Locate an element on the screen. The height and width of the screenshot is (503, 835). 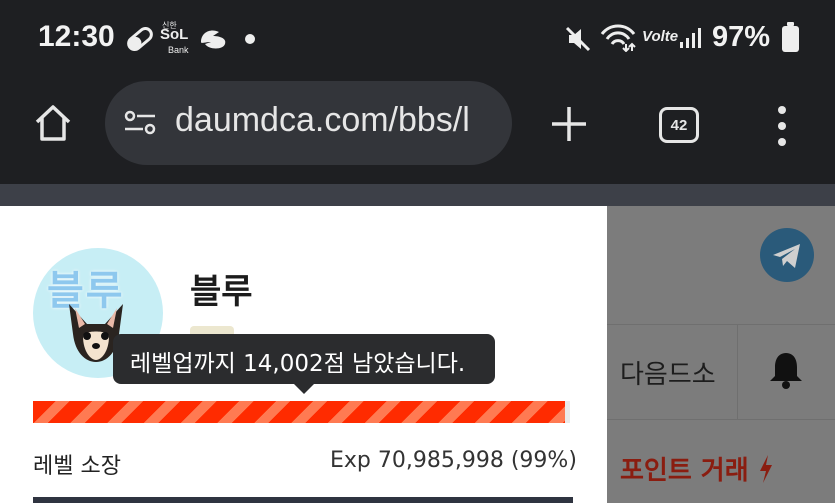
home-icon is located at coordinates (53, 123).